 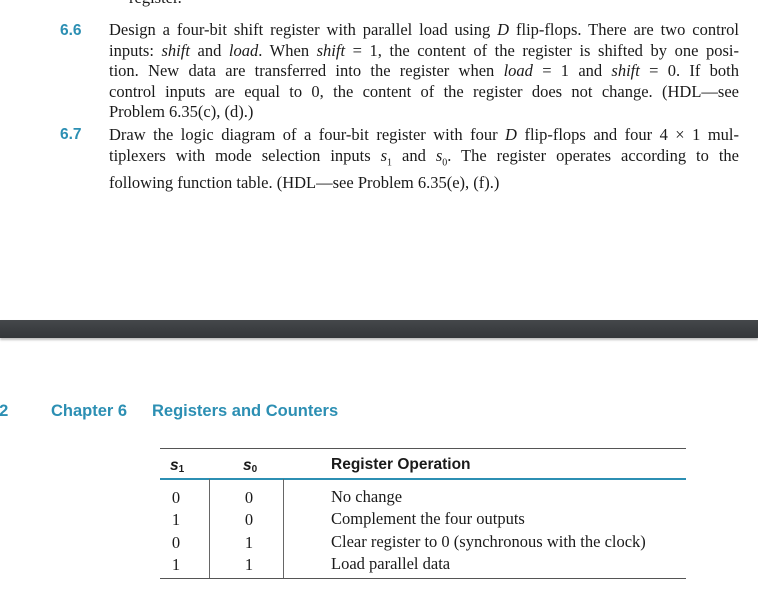 I want to click on chapter-label: Chapter 6, so click(x=89, y=411).